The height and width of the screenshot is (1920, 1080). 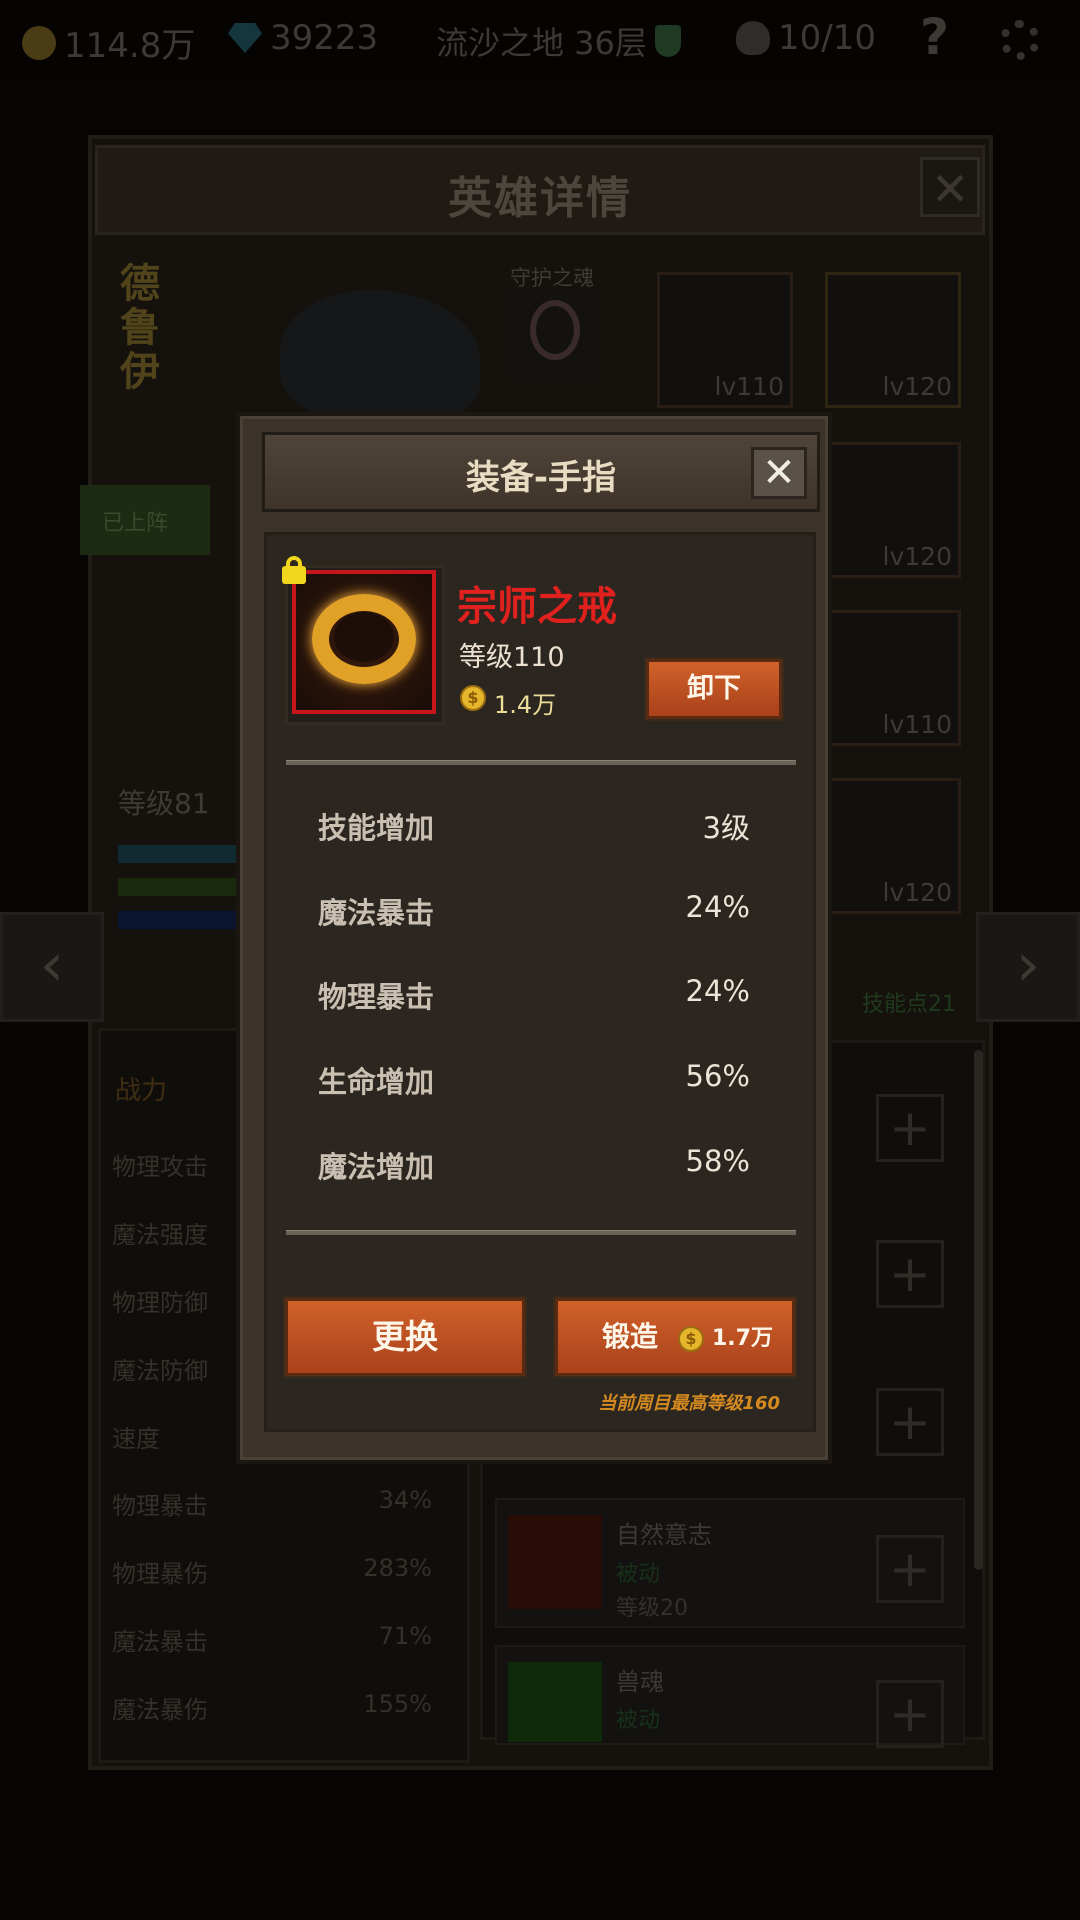 I want to click on stat-label: 魔法防御, so click(x=160, y=1371).